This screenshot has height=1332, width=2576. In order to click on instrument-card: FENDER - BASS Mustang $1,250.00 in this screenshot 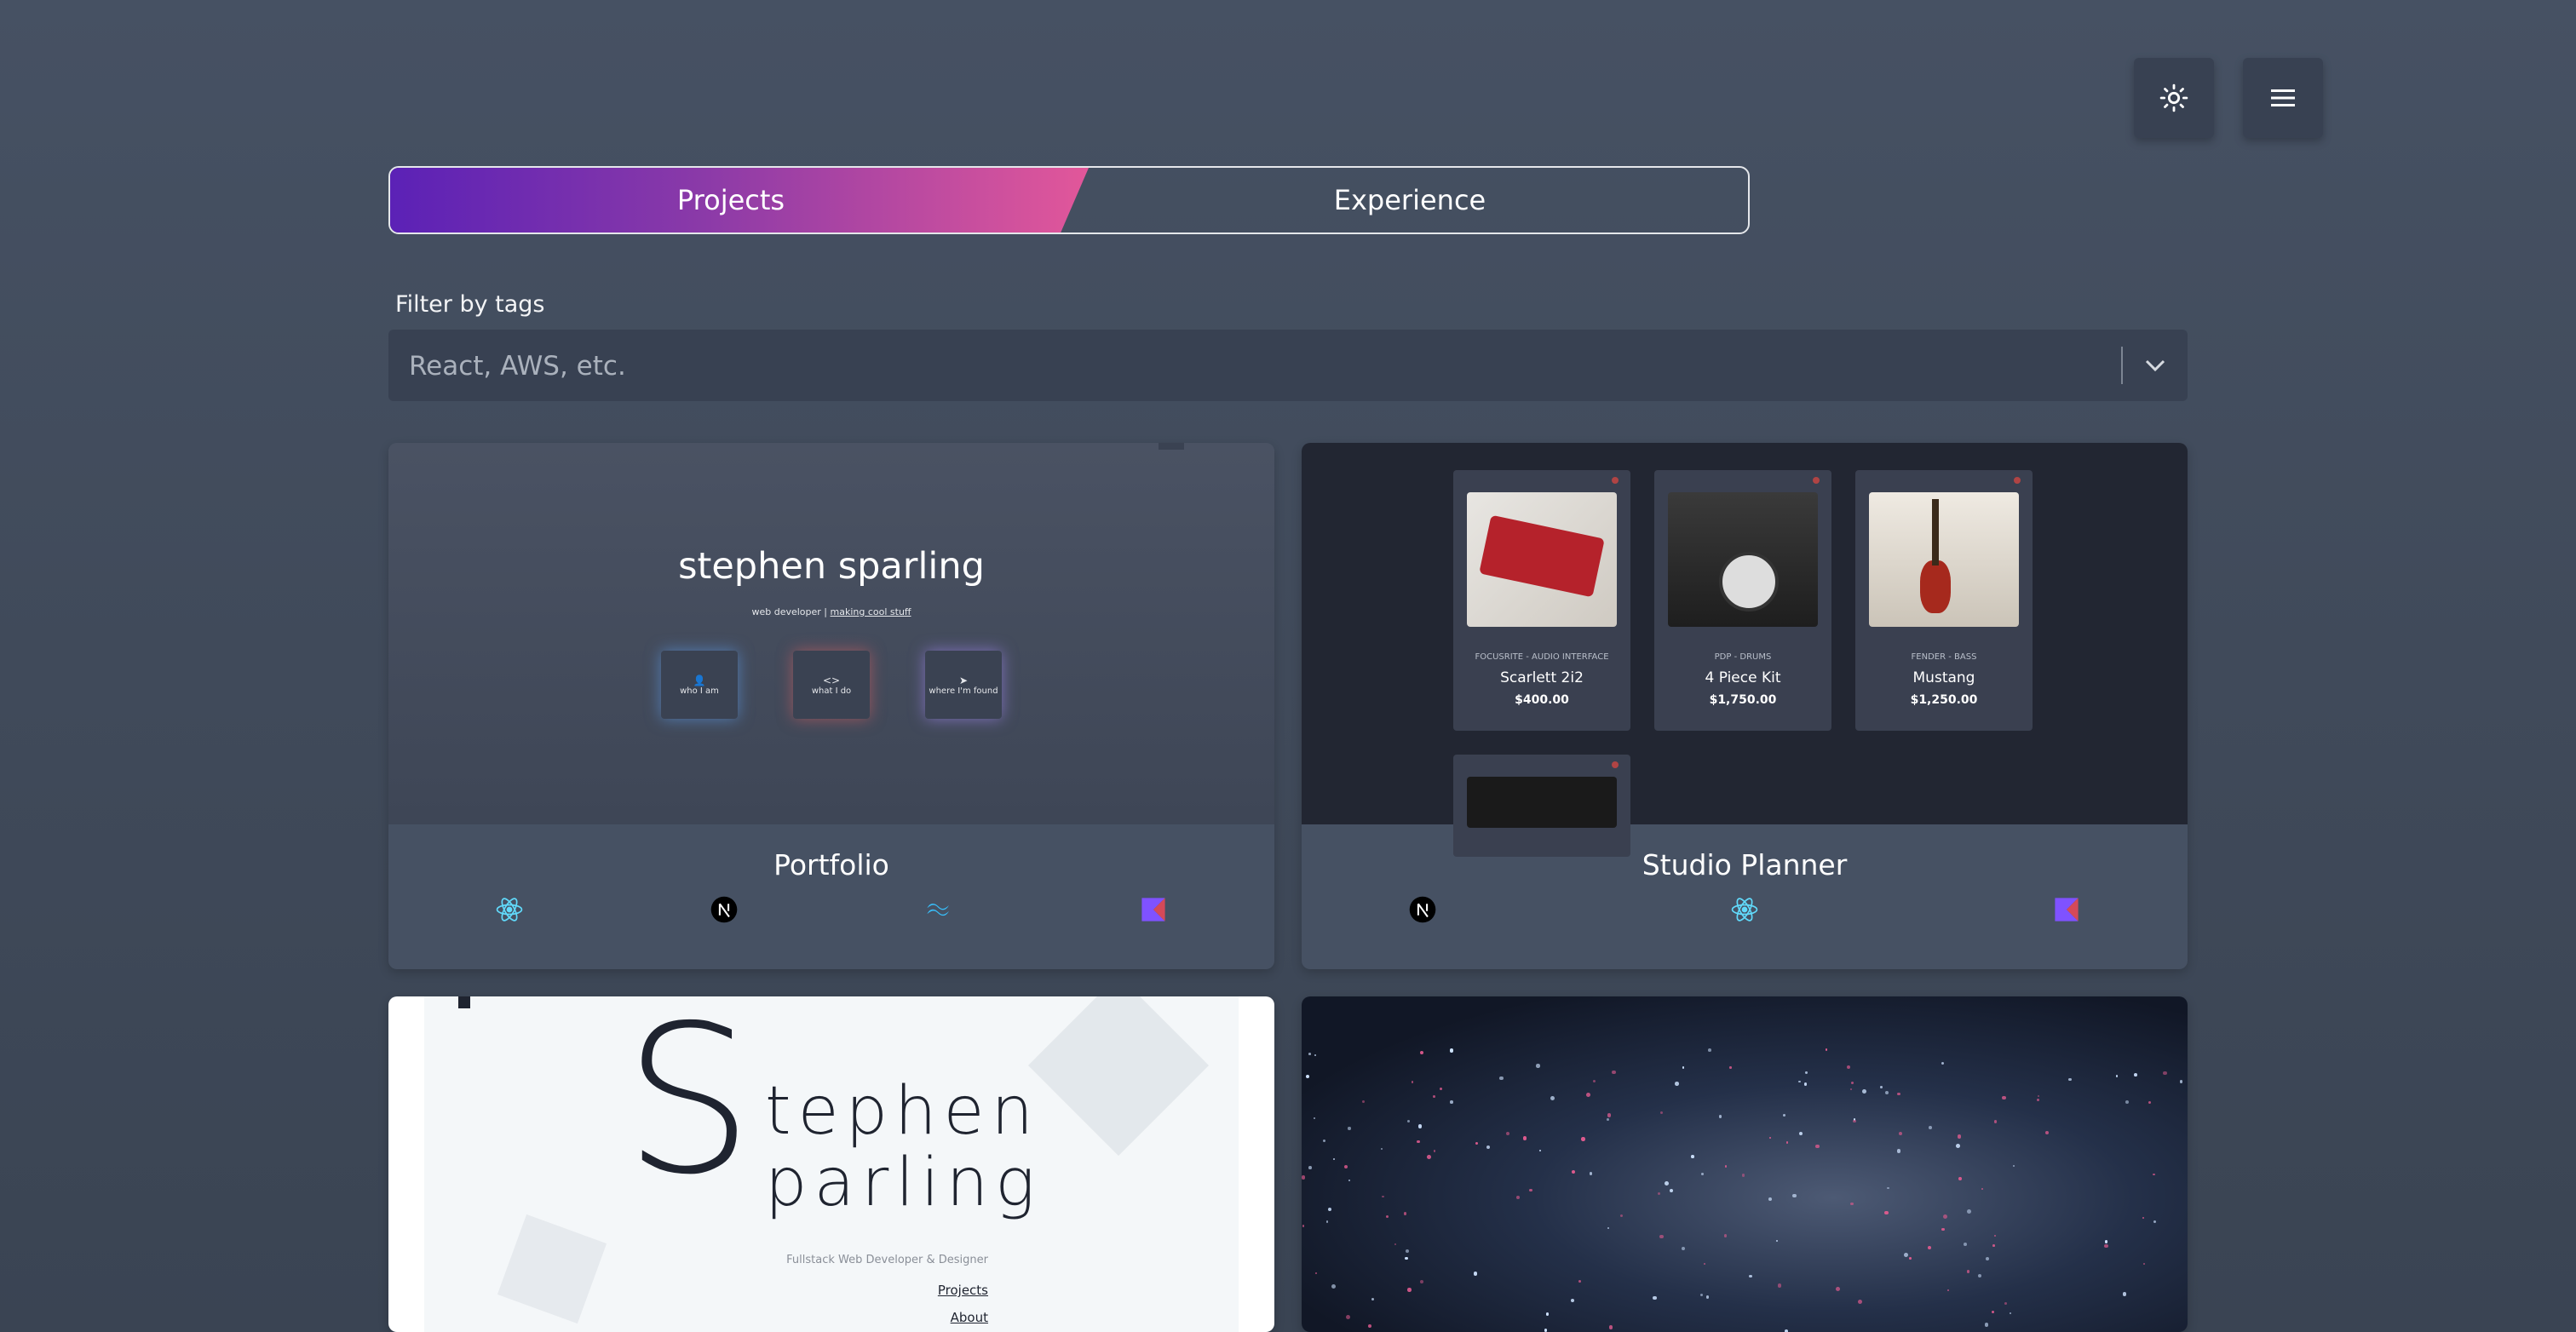, I will do `click(1944, 600)`.